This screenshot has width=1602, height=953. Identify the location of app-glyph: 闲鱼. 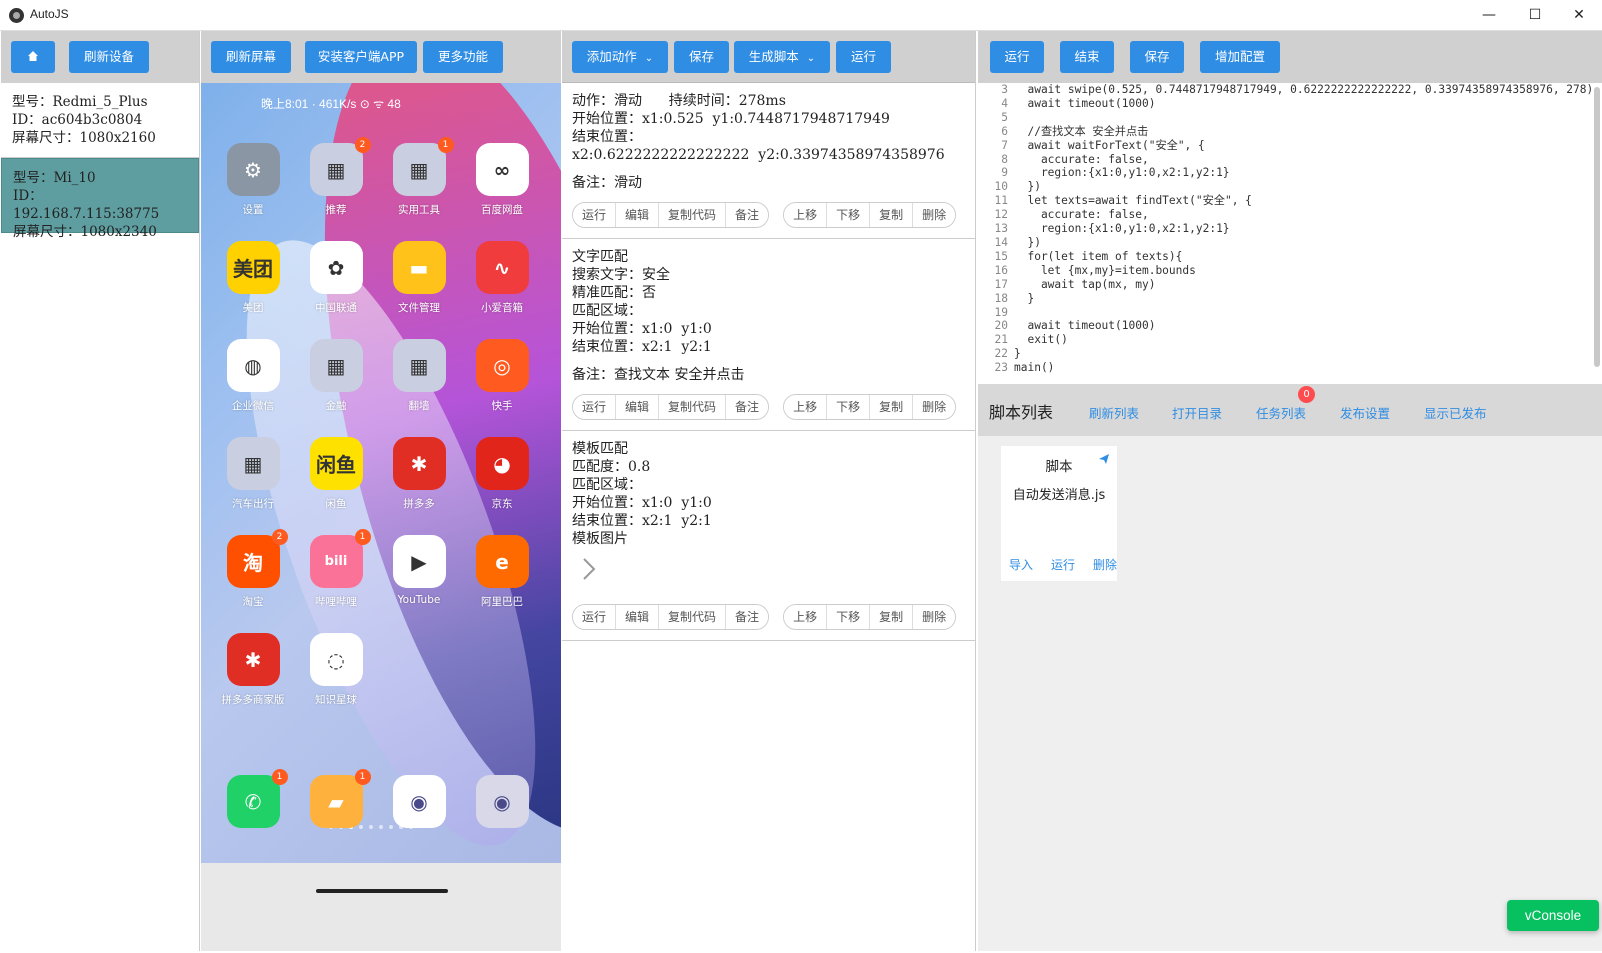
(336, 465).